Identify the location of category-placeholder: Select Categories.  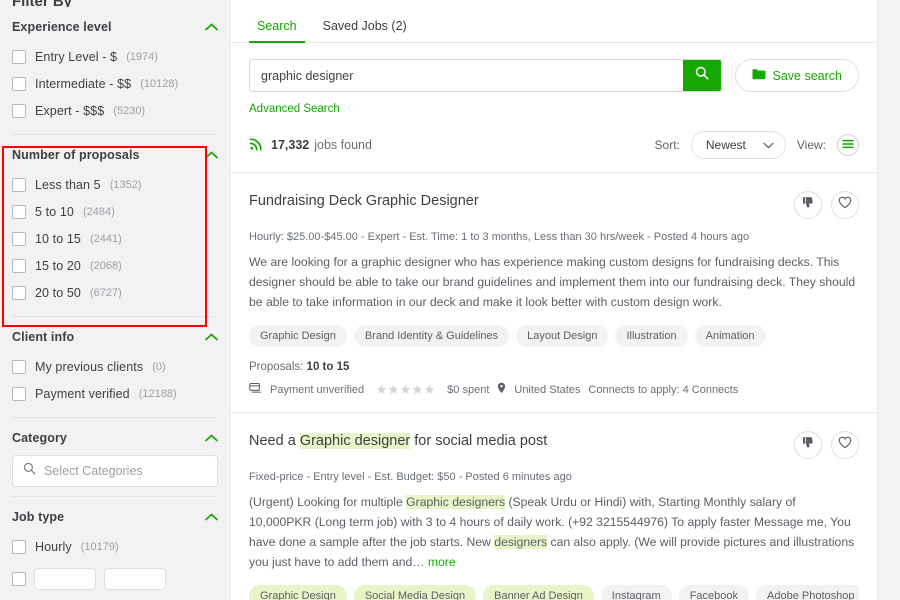
(93, 471).